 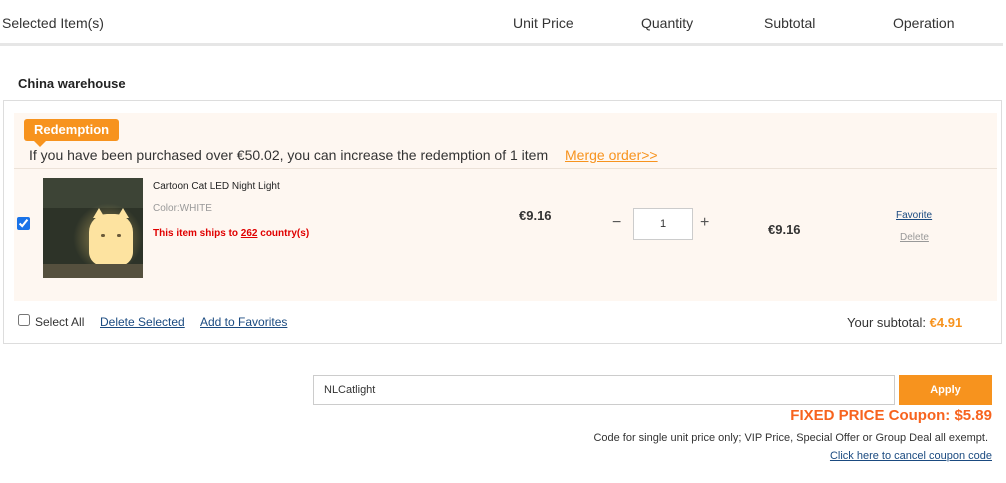 I want to click on your-subtotal-label: Your subtotal:, so click(x=888, y=322).